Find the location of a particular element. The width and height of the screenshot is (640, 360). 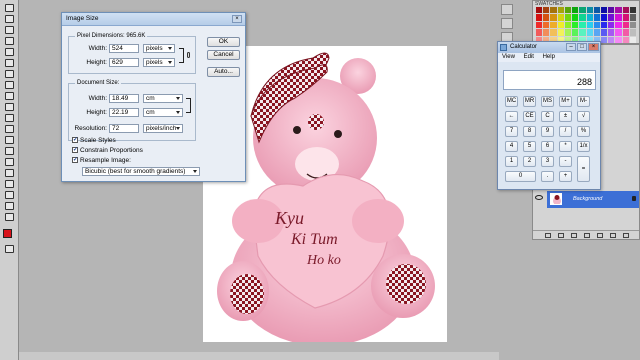

swatch-grid is located at coordinates (586, 25).